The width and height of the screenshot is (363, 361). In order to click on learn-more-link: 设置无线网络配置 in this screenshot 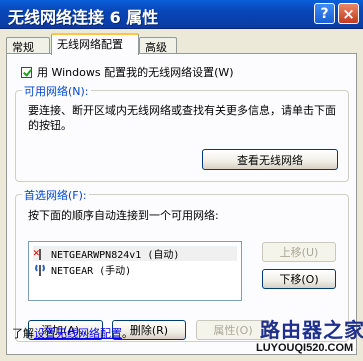, I will do `click(78, 333)`.